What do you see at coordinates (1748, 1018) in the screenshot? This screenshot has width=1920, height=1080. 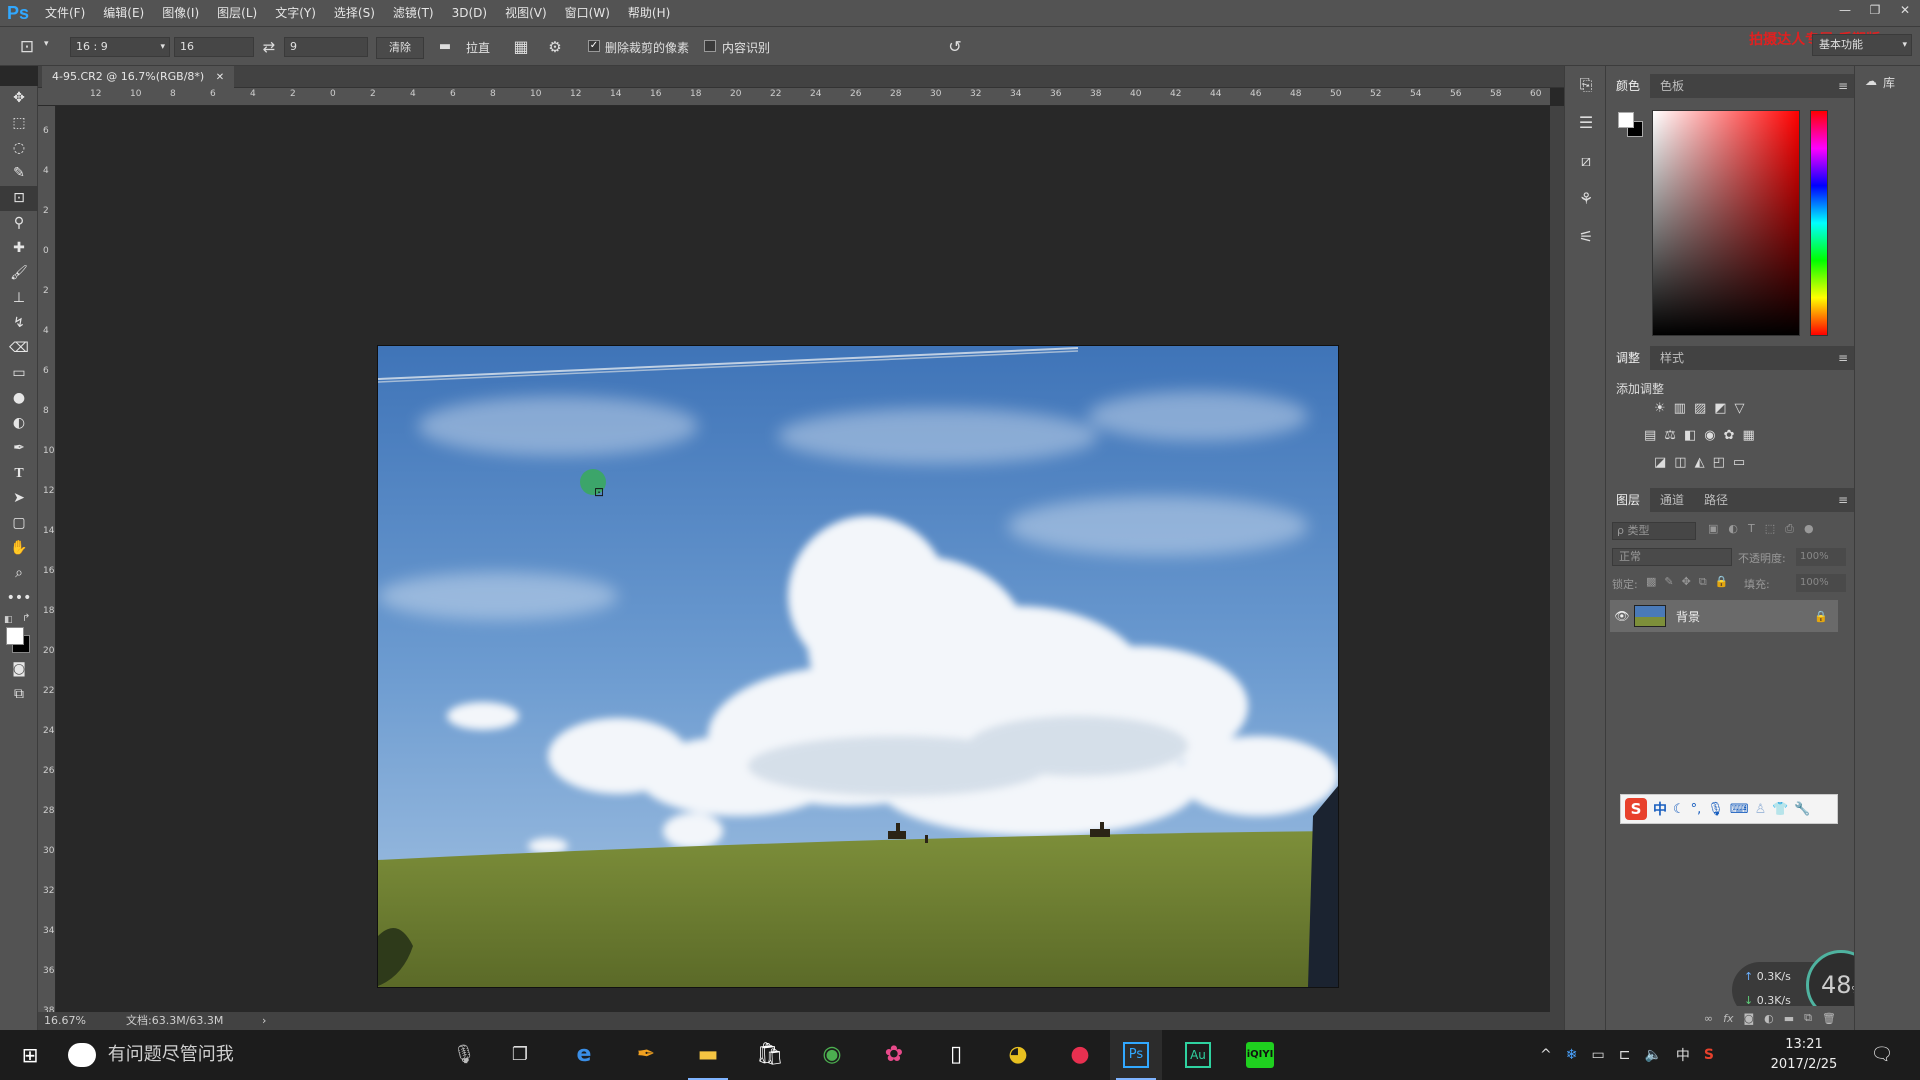 I see `add-mask-icon: ◙` at bounding box center [1748, 1018].